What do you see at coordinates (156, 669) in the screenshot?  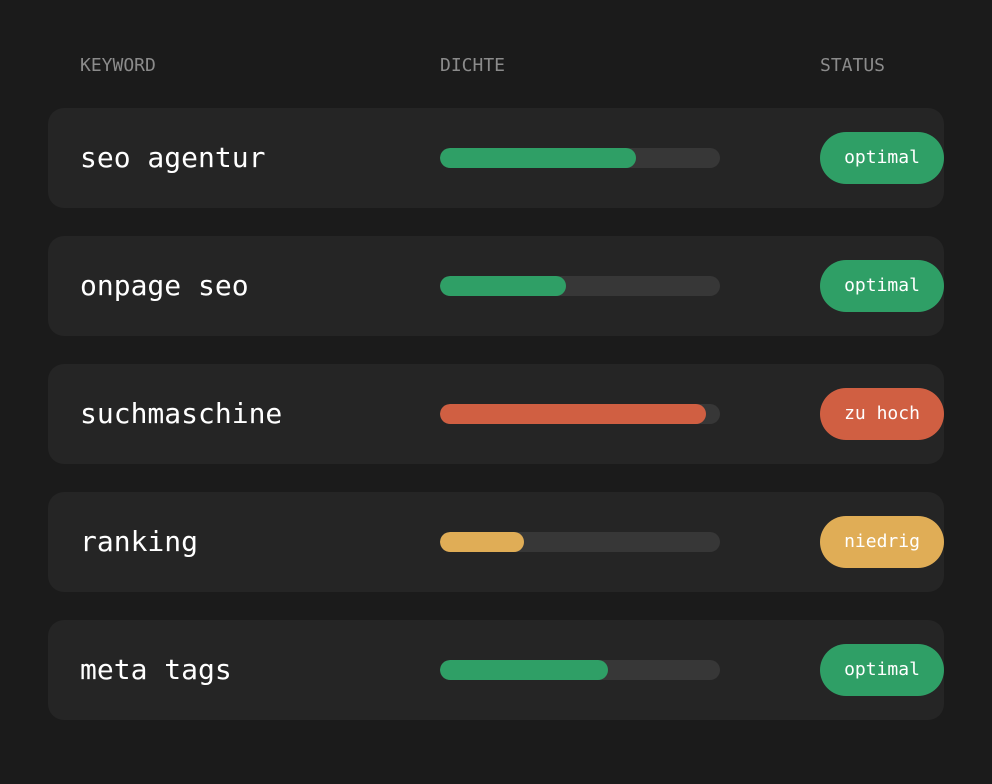 I see `keyword-label: meta tags` at bounding box center [156, 669].